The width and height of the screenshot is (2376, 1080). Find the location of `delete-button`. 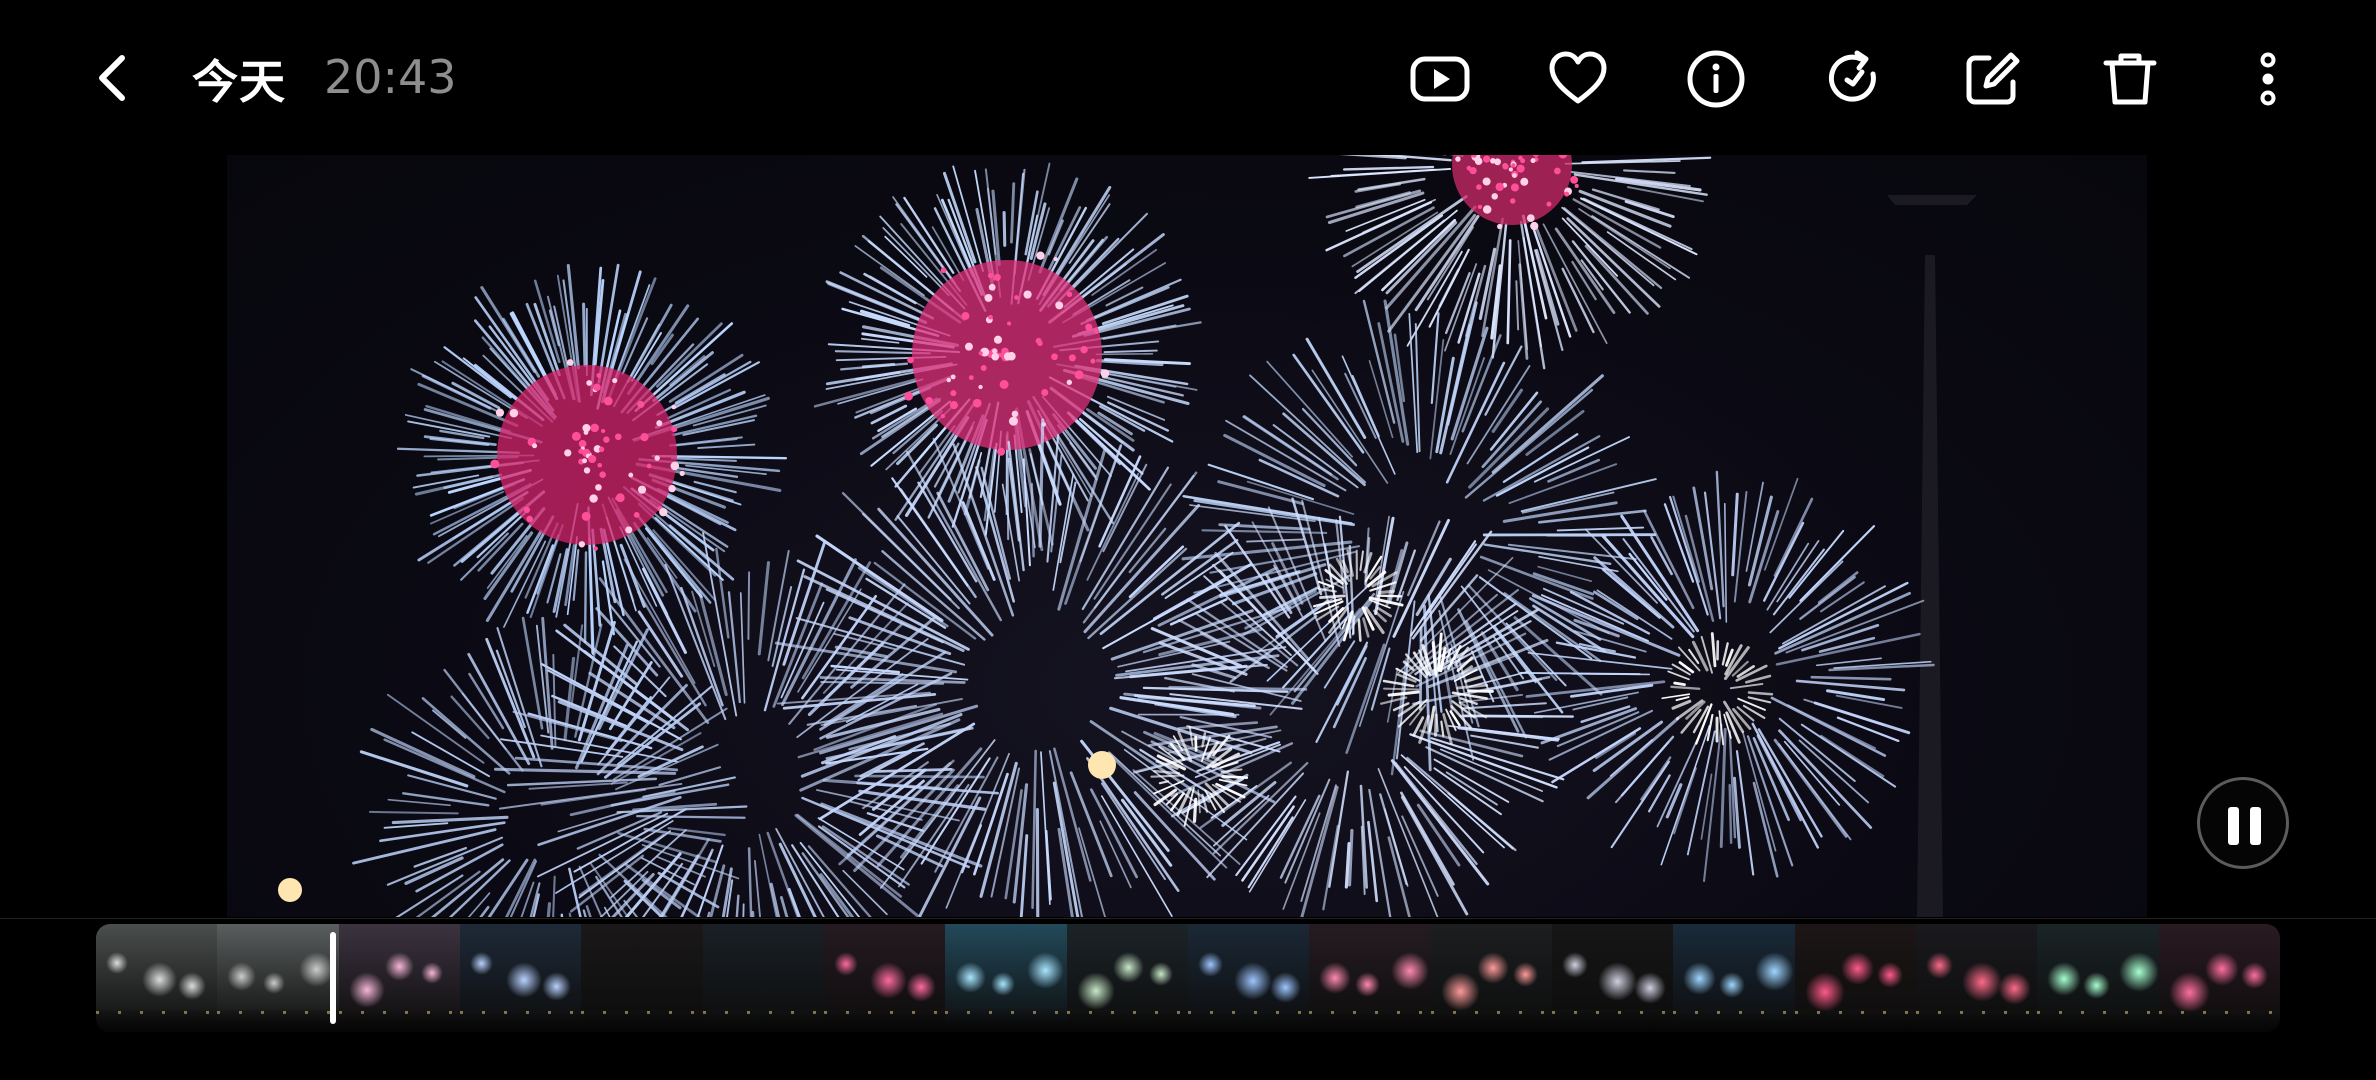

delete-button is located at coordinates (2130, 79).